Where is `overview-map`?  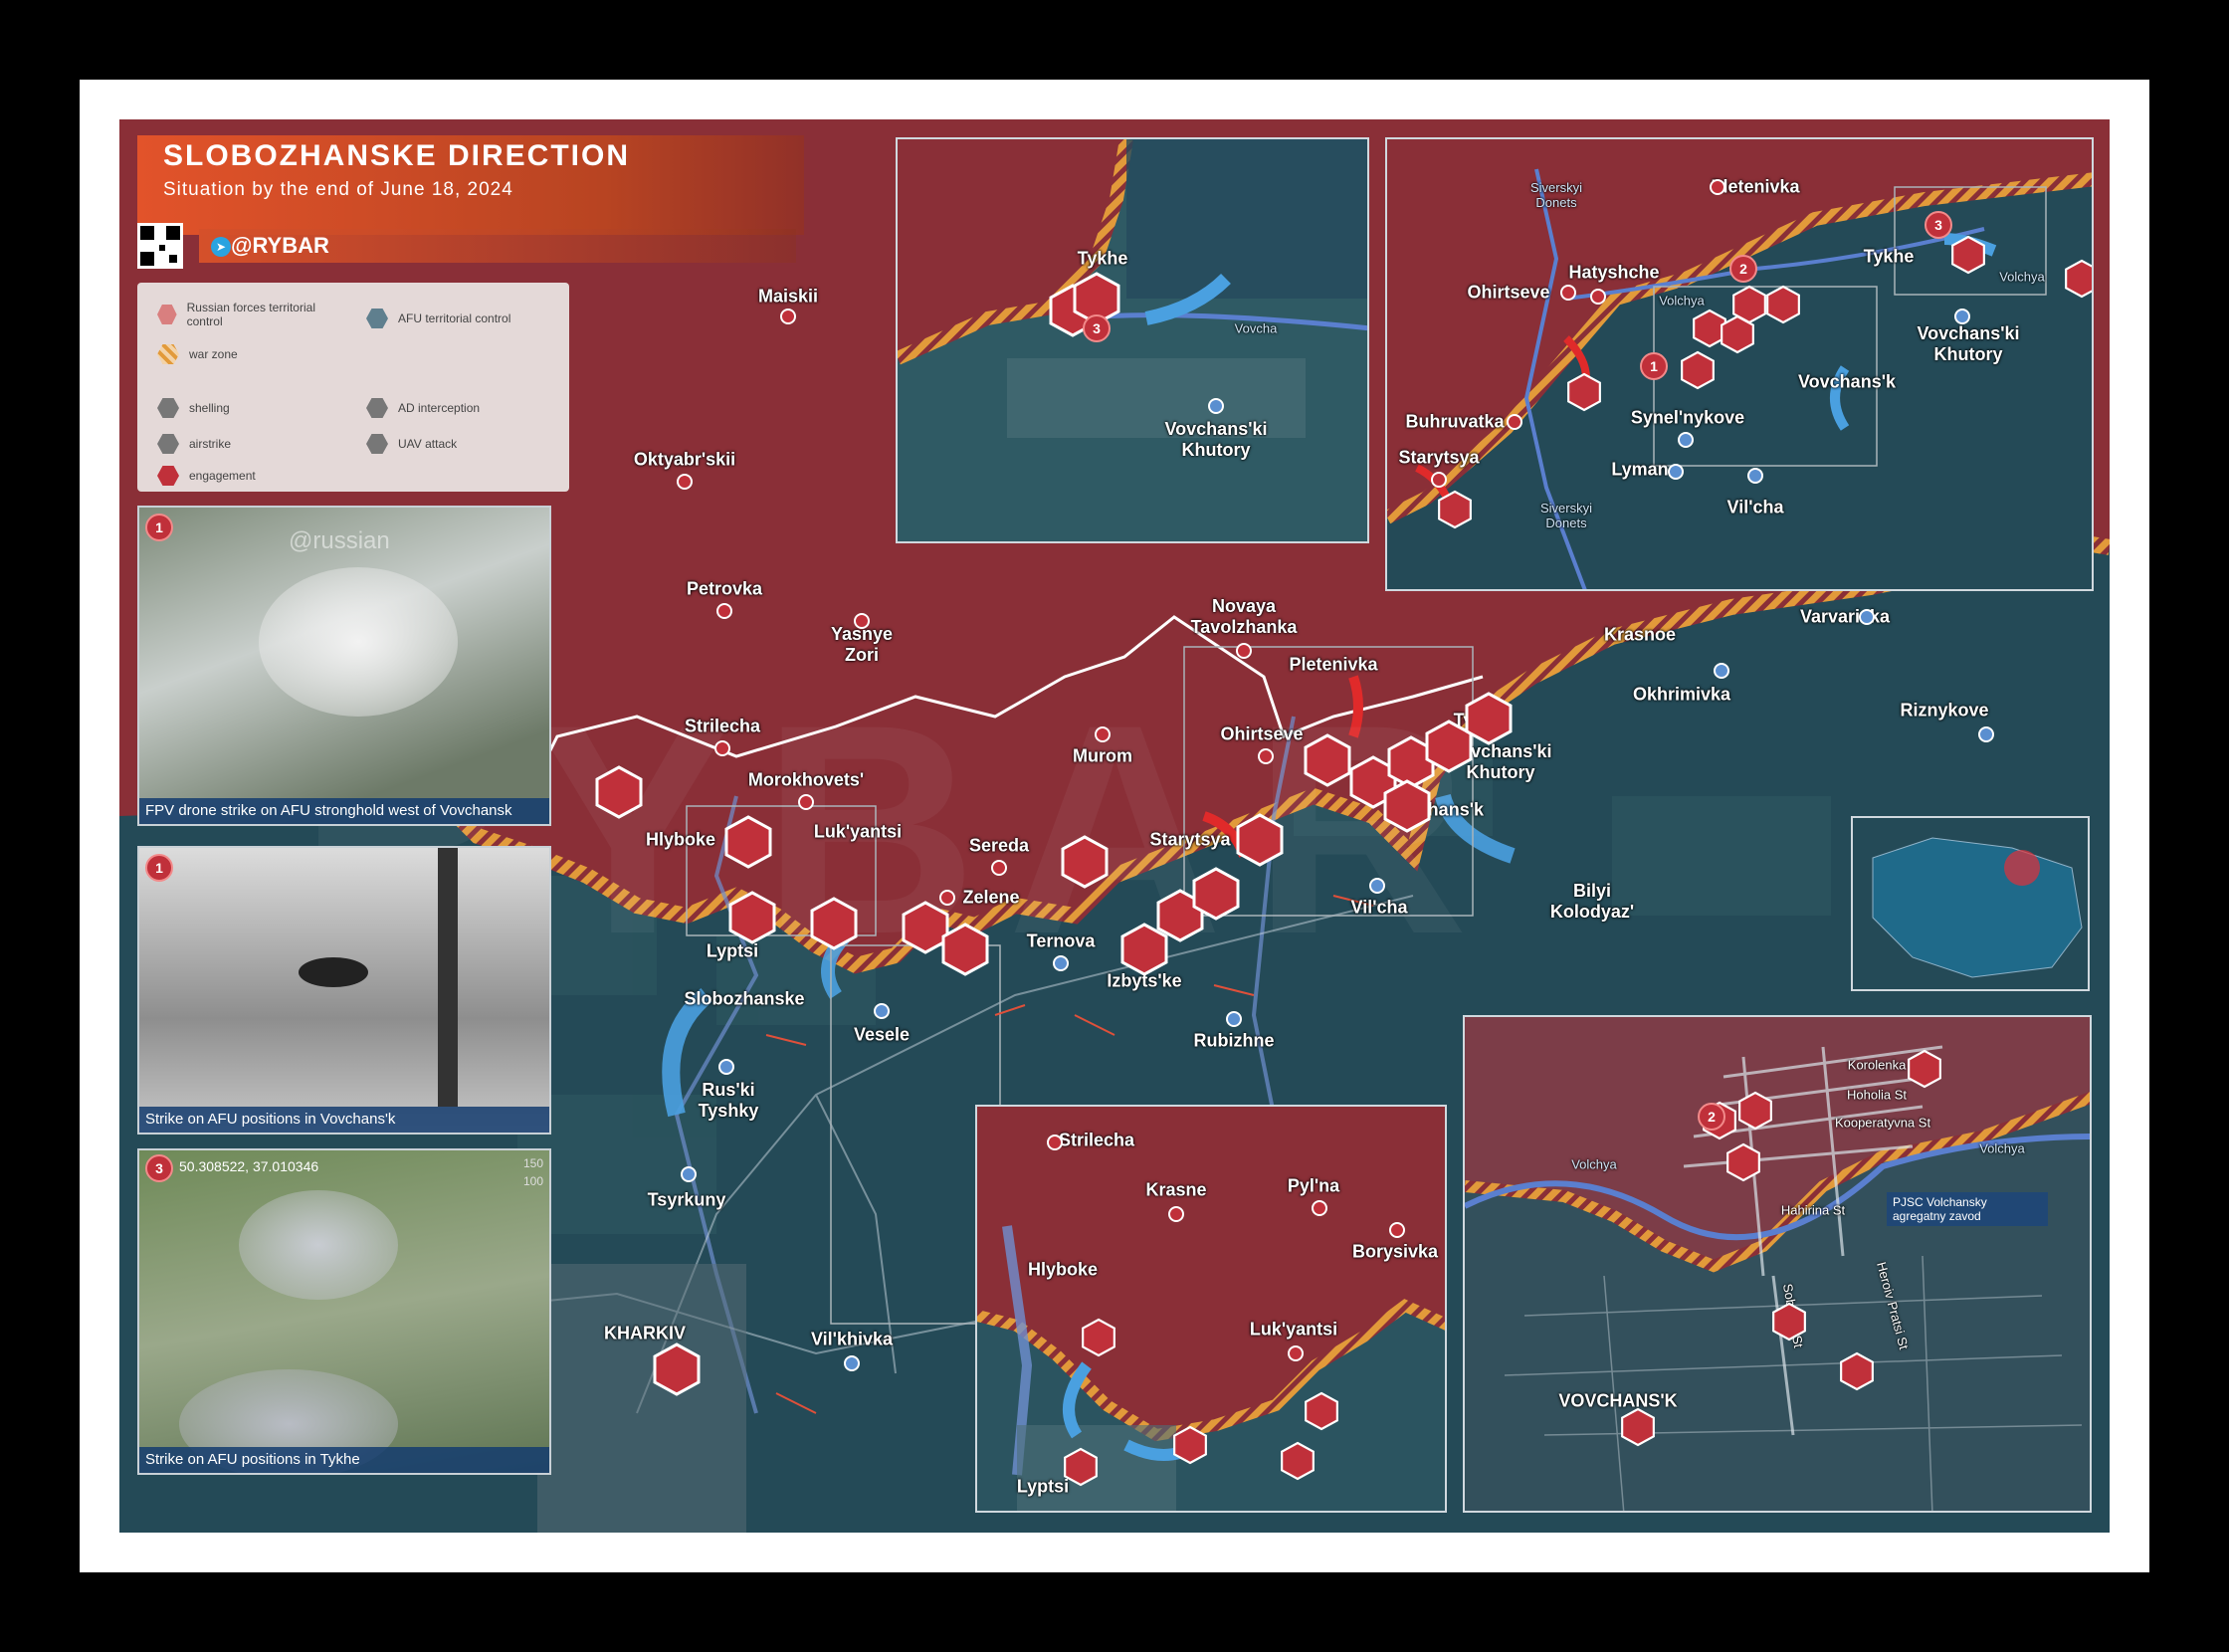 overview-map is located at coordinates (1970, 903).